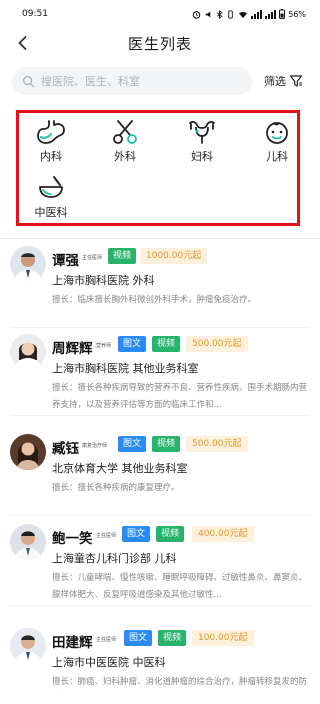 This screenshot has width=320, height=704. What do you see at coordinates (160, 699) in the screenshot?
I see `bottom-edge` at bounding box center [160, 699].